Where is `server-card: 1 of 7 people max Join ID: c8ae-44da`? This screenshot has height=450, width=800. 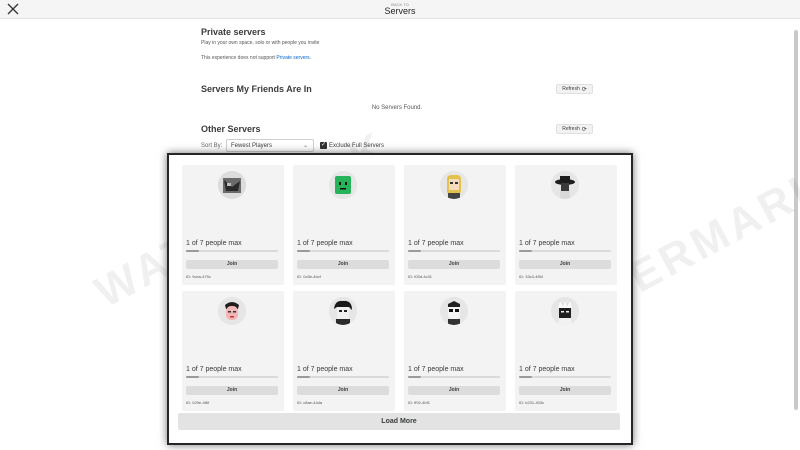
server-card: 1 of 7 people max Join ID: c8ae-44da is located at coordinates (344, 351).